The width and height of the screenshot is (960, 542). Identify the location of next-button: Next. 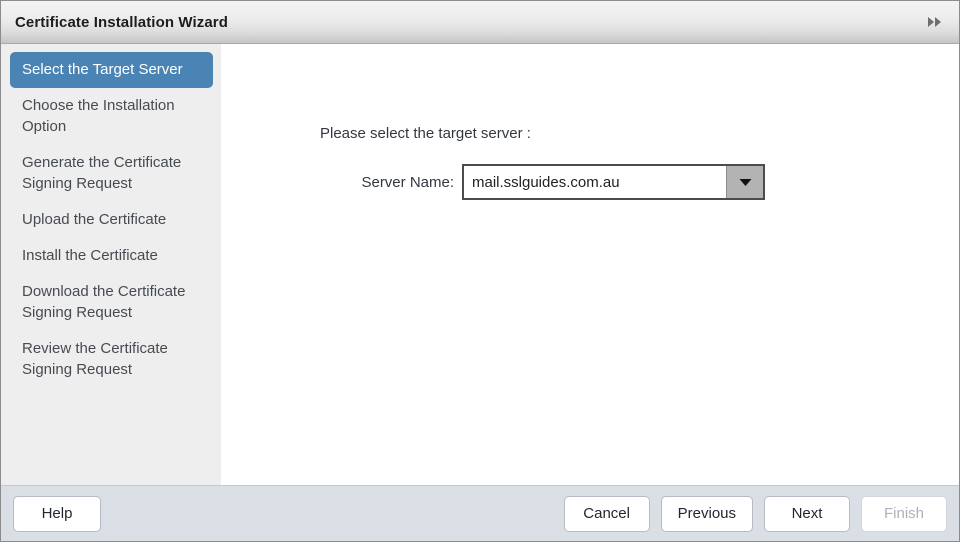
(807, 513).